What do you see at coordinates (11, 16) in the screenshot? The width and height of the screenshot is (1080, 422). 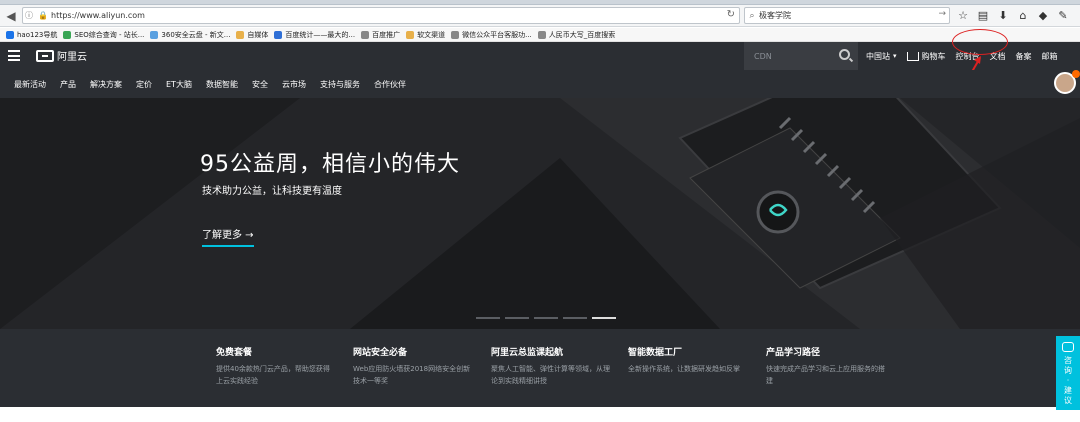 I see `back-arrow-icon: ◀` at bounding box center [11, 16].